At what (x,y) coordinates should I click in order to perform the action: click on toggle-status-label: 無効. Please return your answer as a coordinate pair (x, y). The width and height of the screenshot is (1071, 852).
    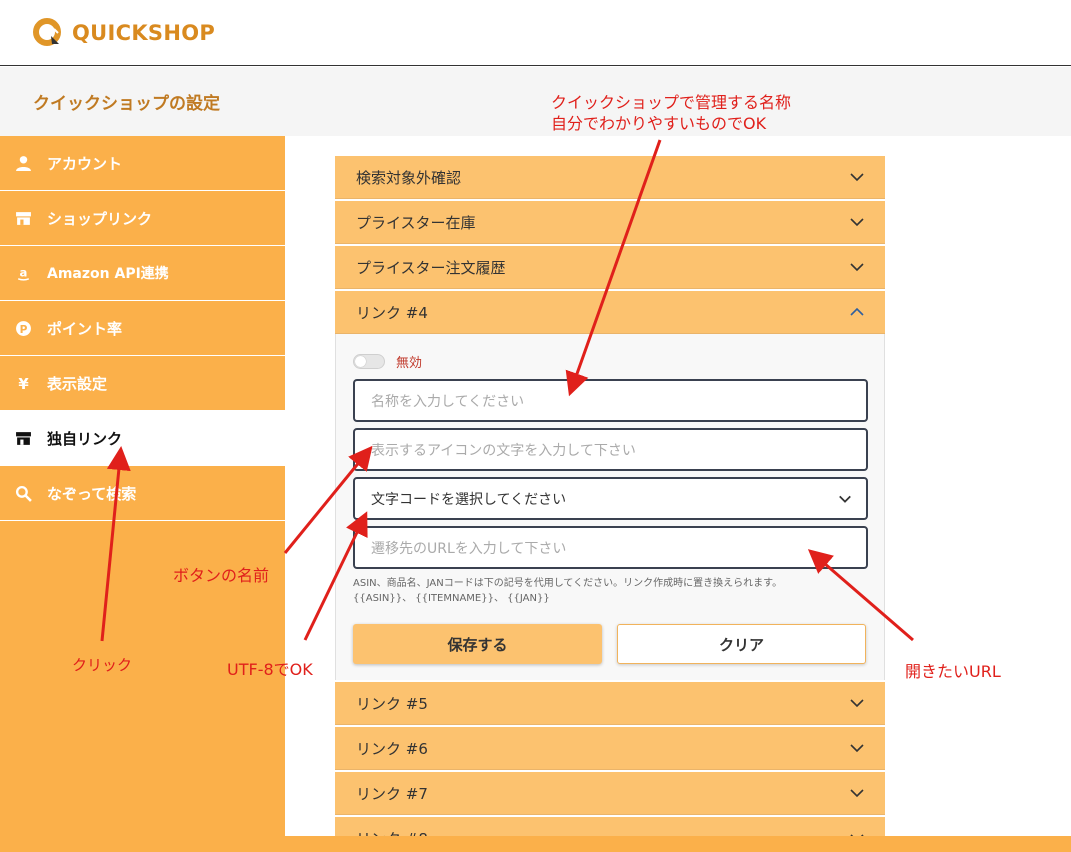
    Looking at the image, I should click on (409, 363).